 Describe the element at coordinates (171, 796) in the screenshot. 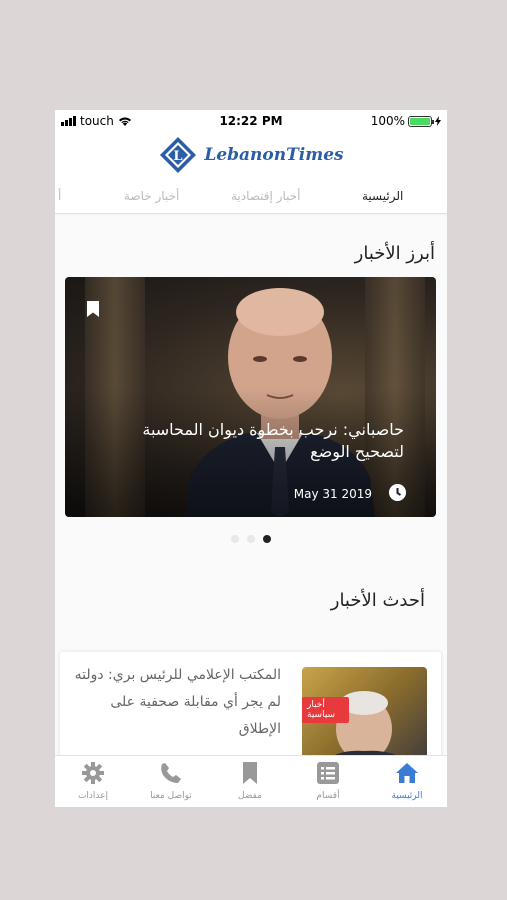

I see `nav-contact-label: تواصل معنا` at that location.